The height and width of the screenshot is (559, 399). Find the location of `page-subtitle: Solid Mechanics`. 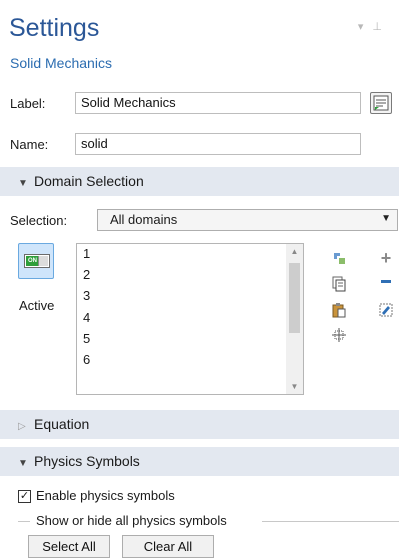

page-subtitle: Solid Mechanics is located at coordinates (61, 63).